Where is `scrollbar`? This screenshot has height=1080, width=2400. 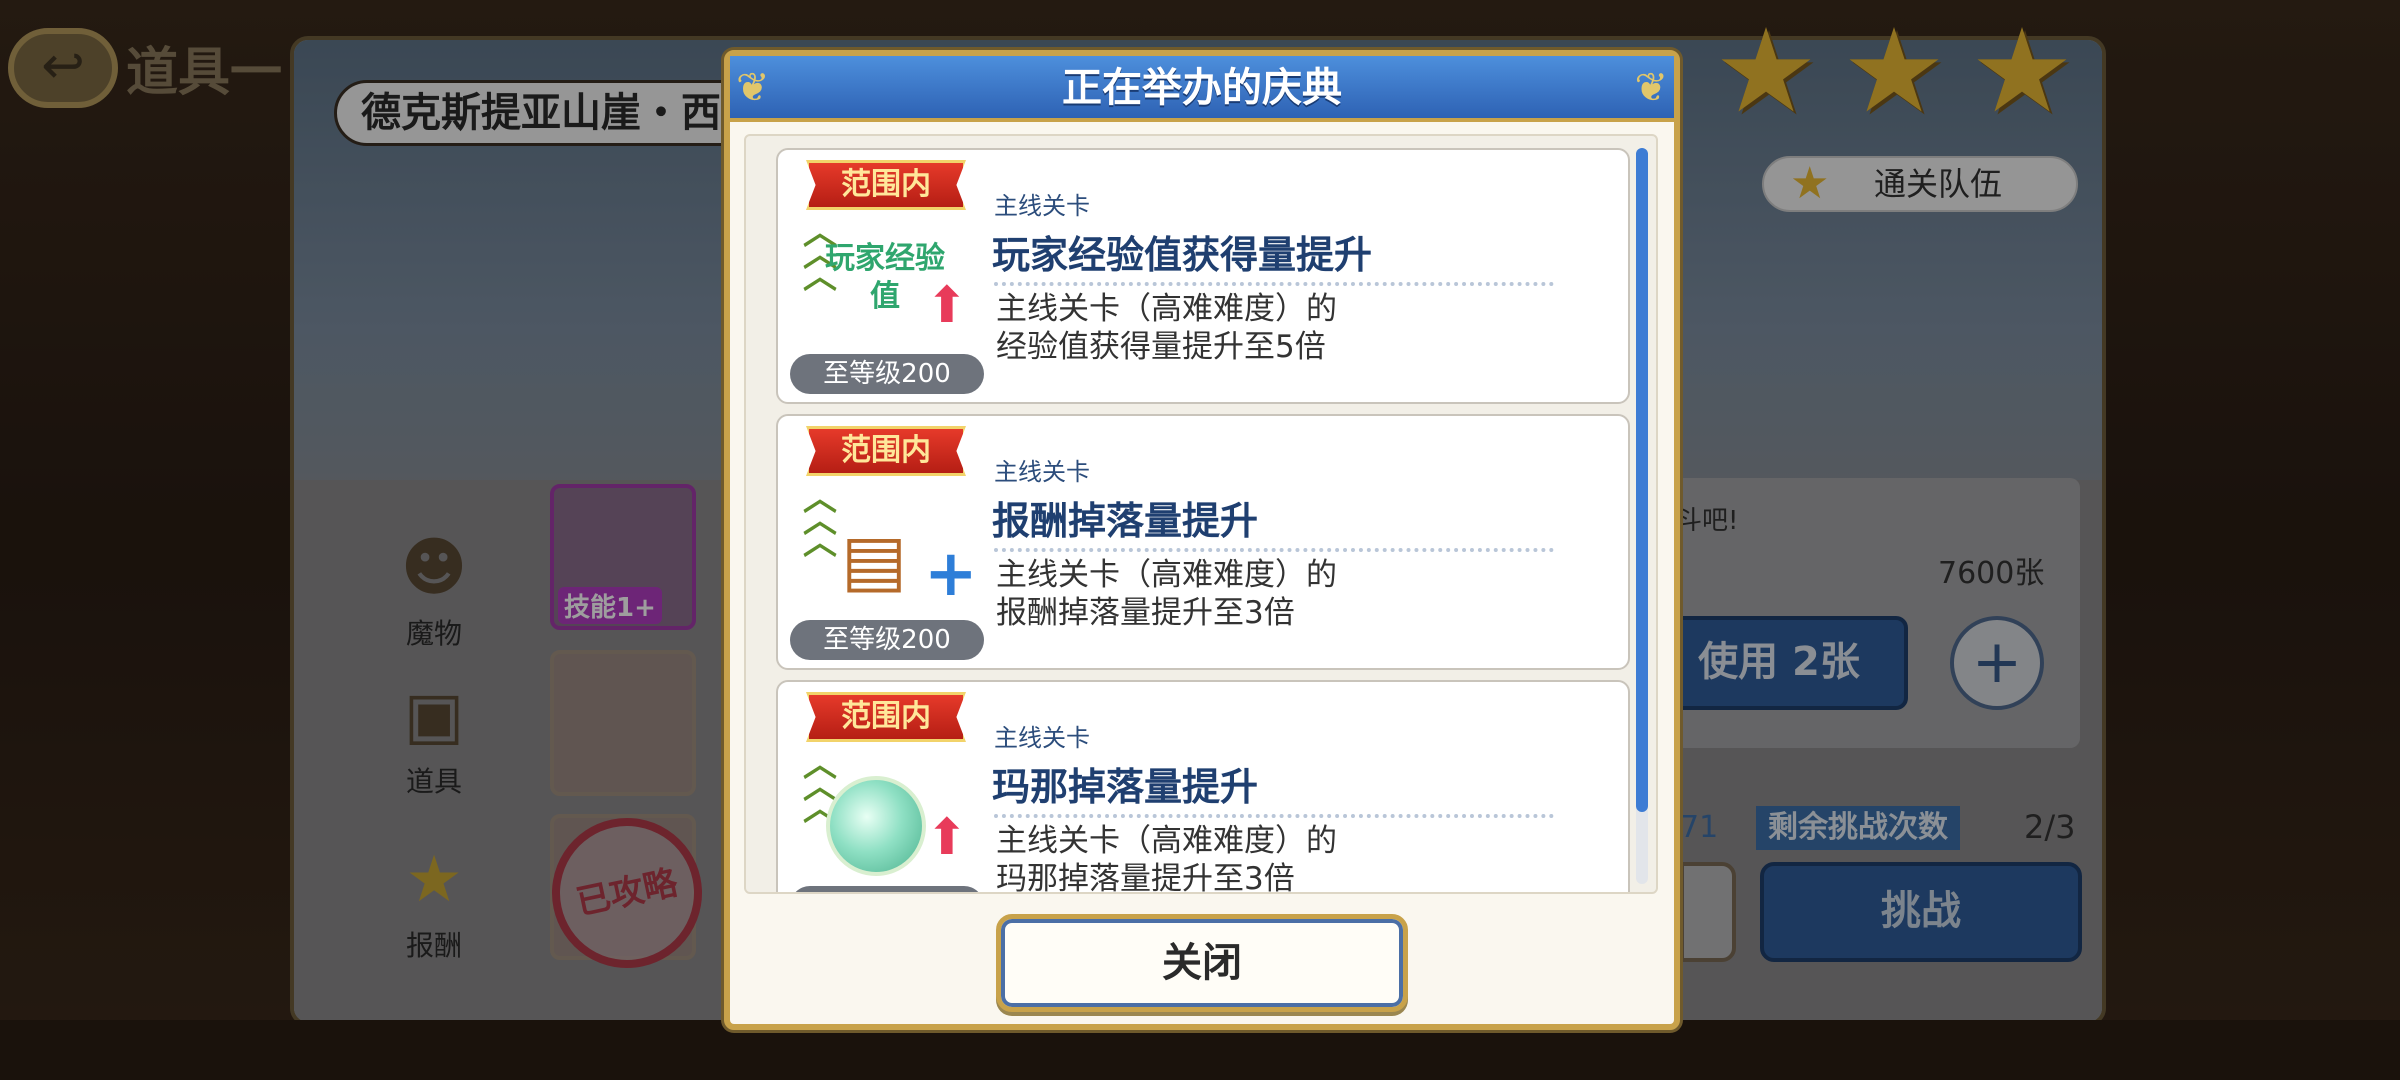 scrollbar is located at coordinates (1642, 516).